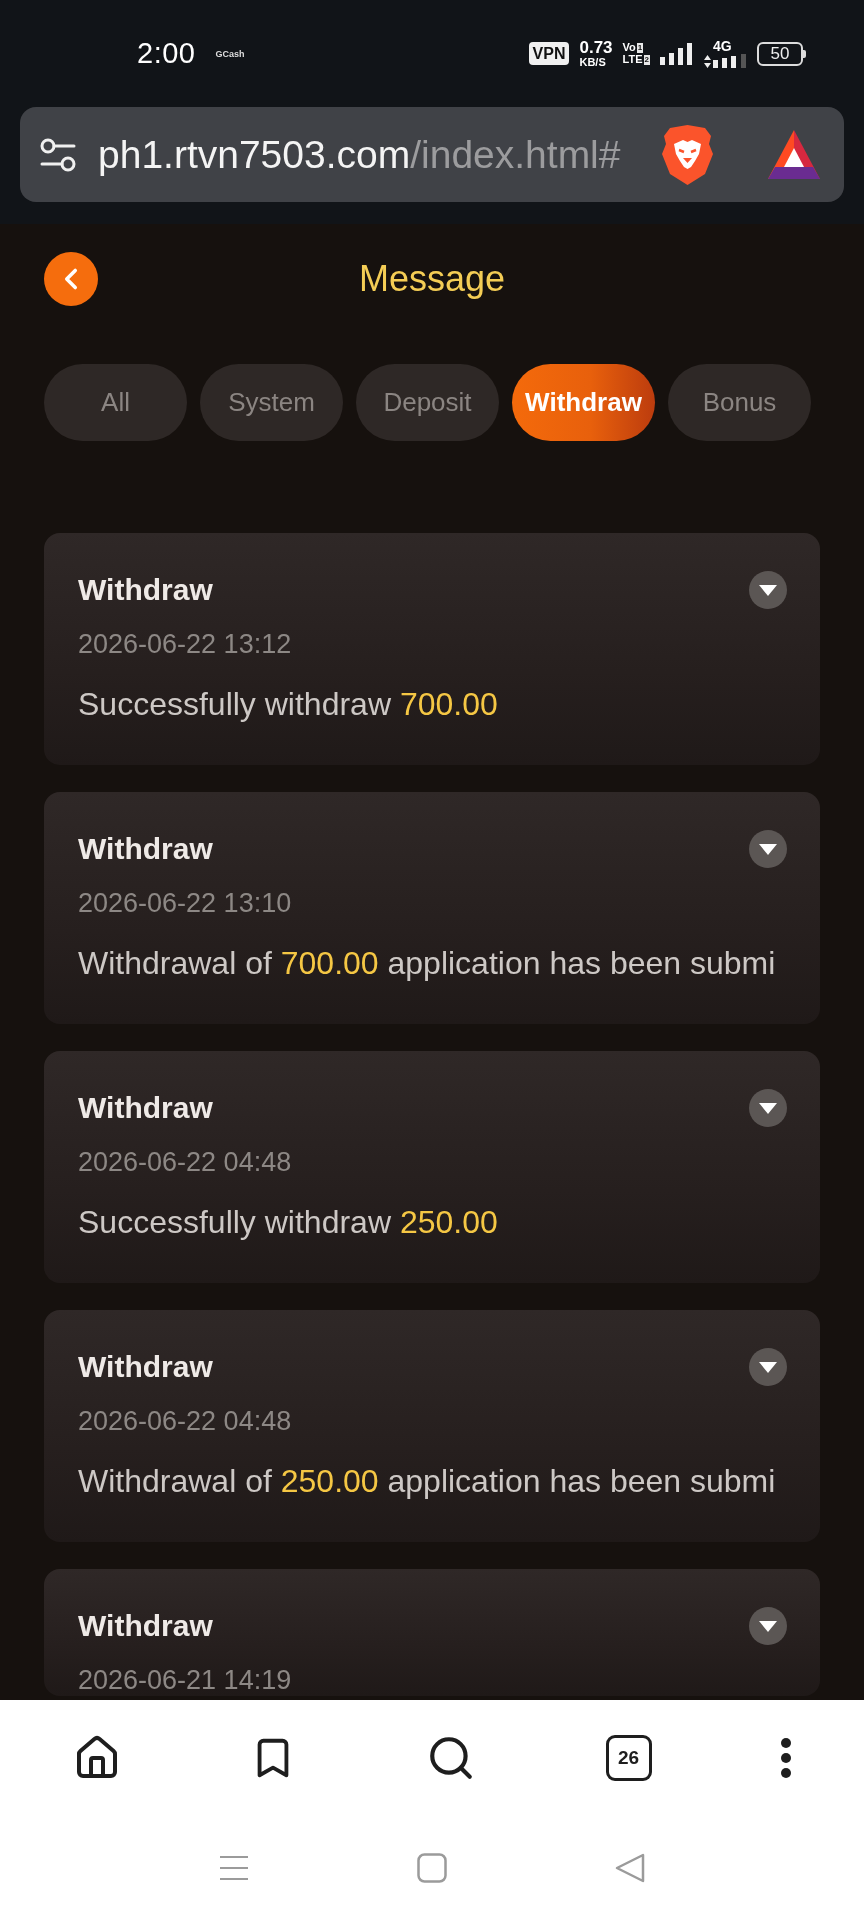 This screenshot has width=864, height=1920. I want to click on menu-icon, so click(234, 1868).